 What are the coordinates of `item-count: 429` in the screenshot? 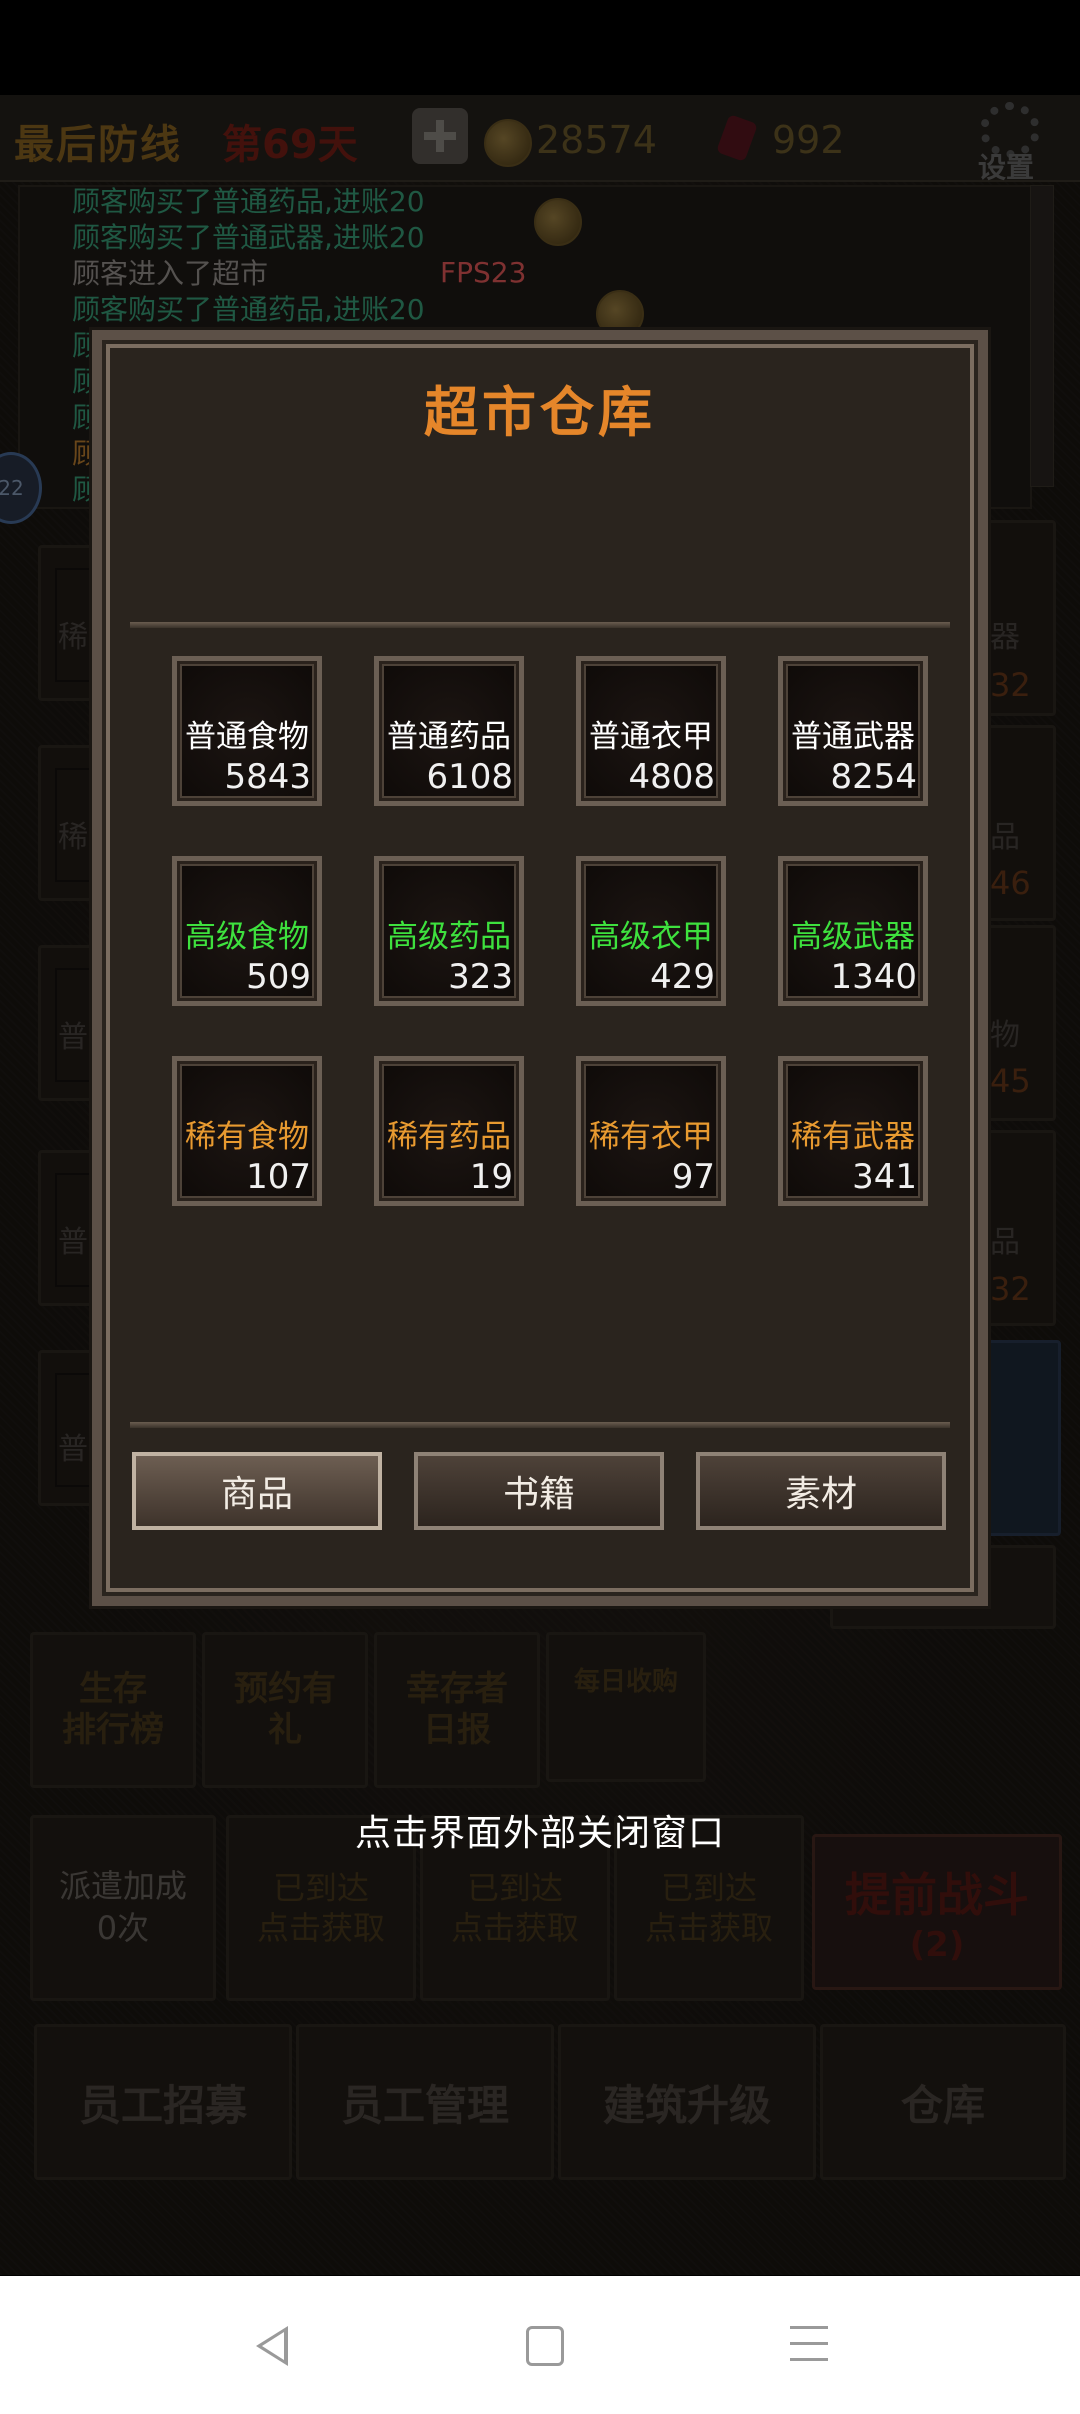 It's located at (682, 977).